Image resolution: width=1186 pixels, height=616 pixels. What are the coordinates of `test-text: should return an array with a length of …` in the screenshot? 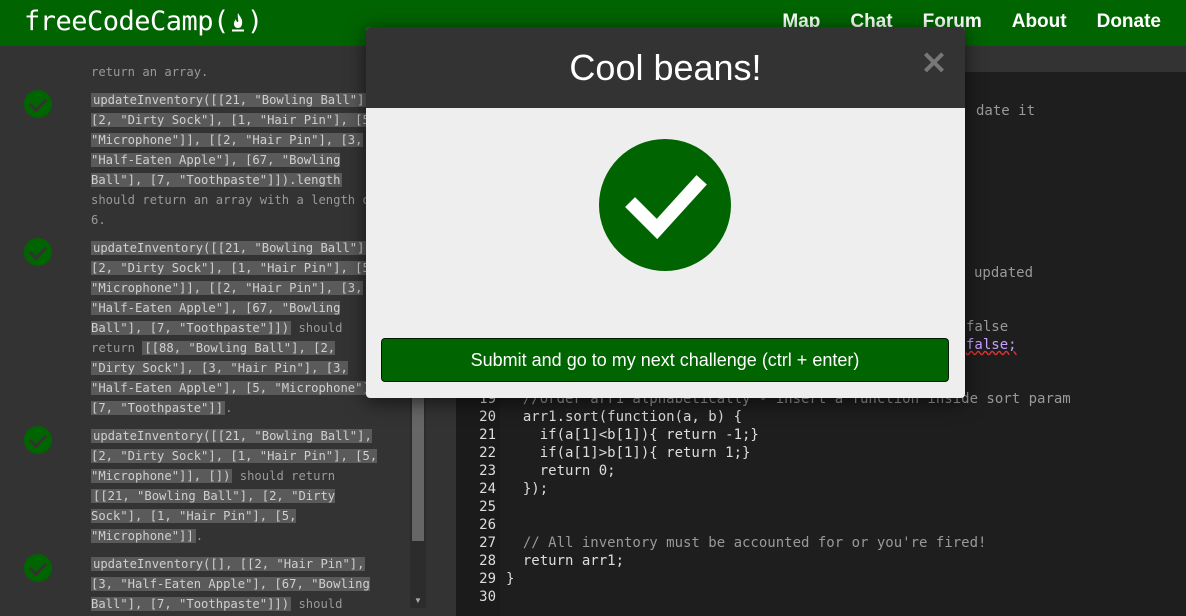 It's located at (234, 210).